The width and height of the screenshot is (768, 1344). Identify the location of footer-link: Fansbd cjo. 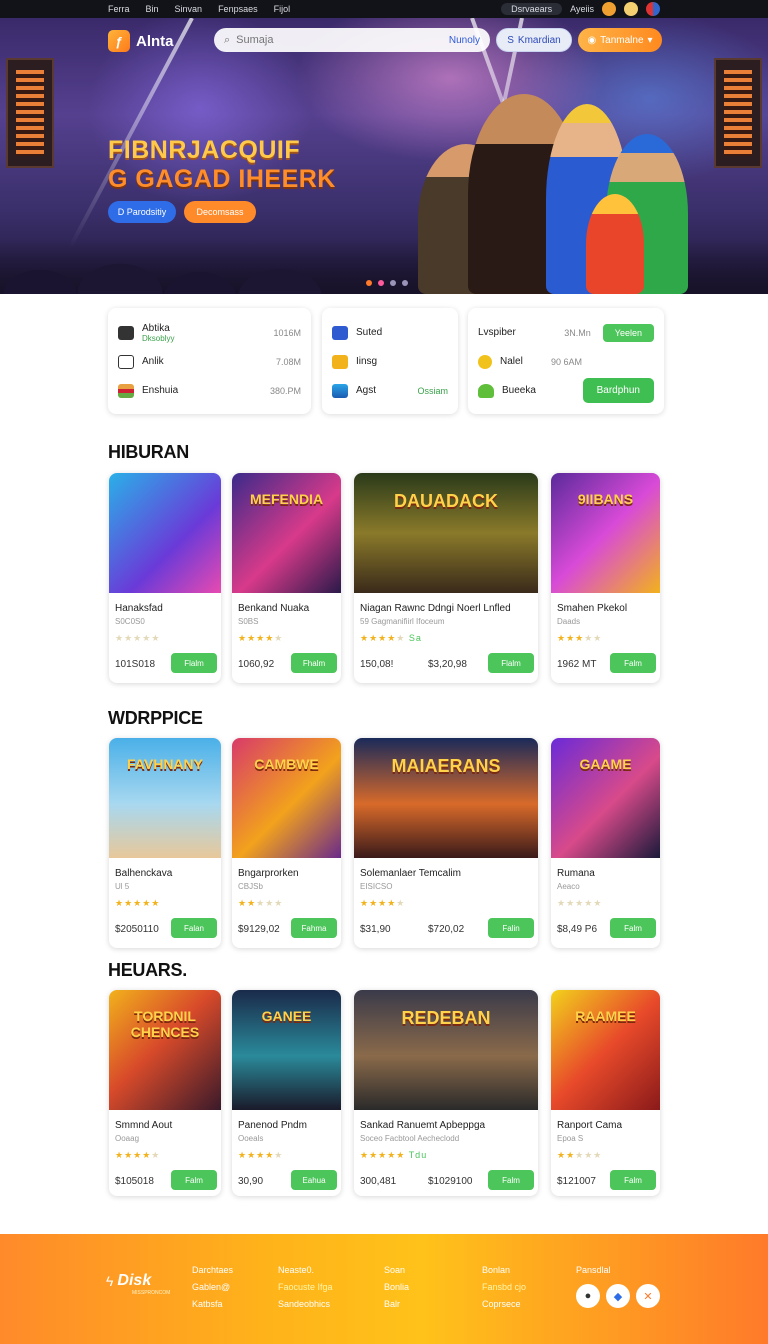
(504, 1287).